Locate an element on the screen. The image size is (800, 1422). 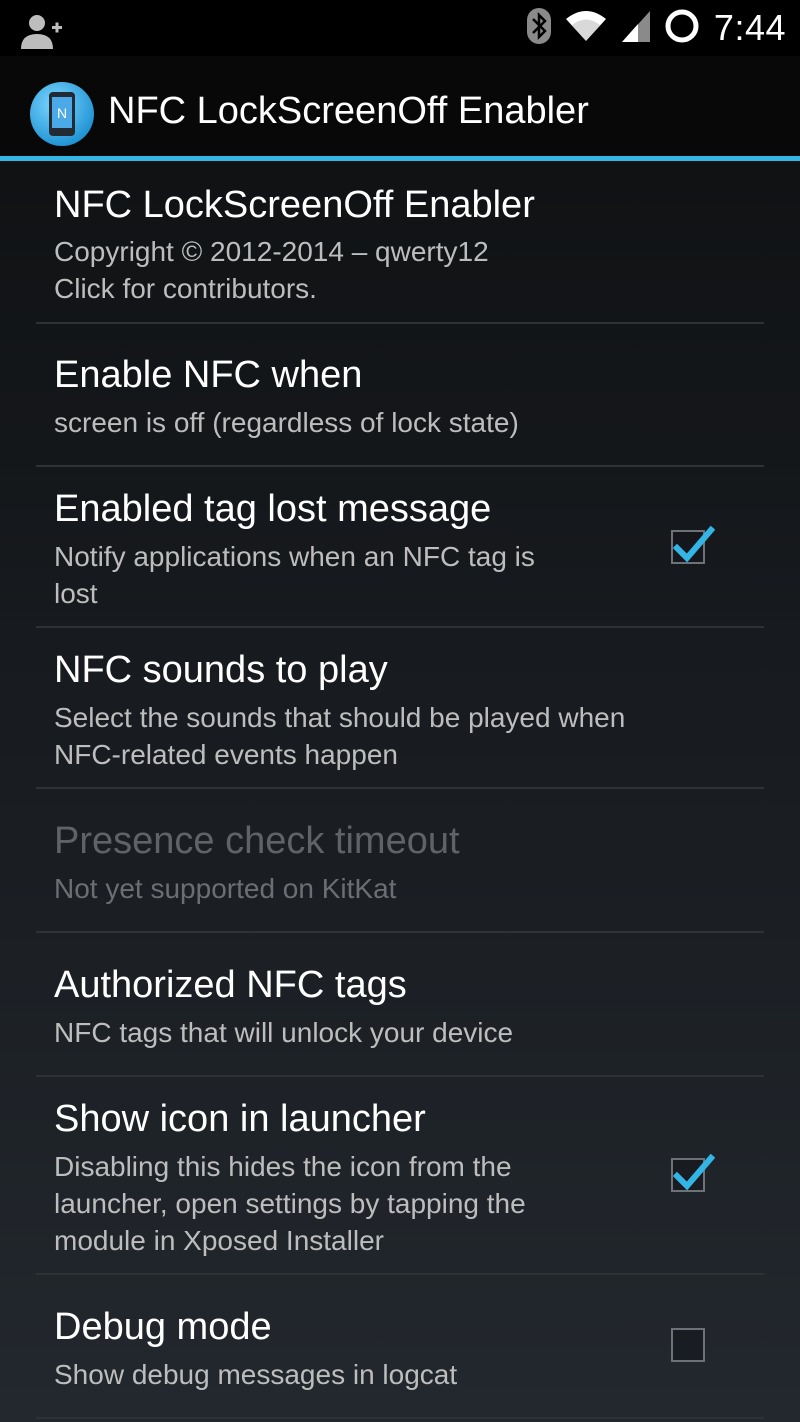
bluetooth-icon is located at coordinates (539, 28).